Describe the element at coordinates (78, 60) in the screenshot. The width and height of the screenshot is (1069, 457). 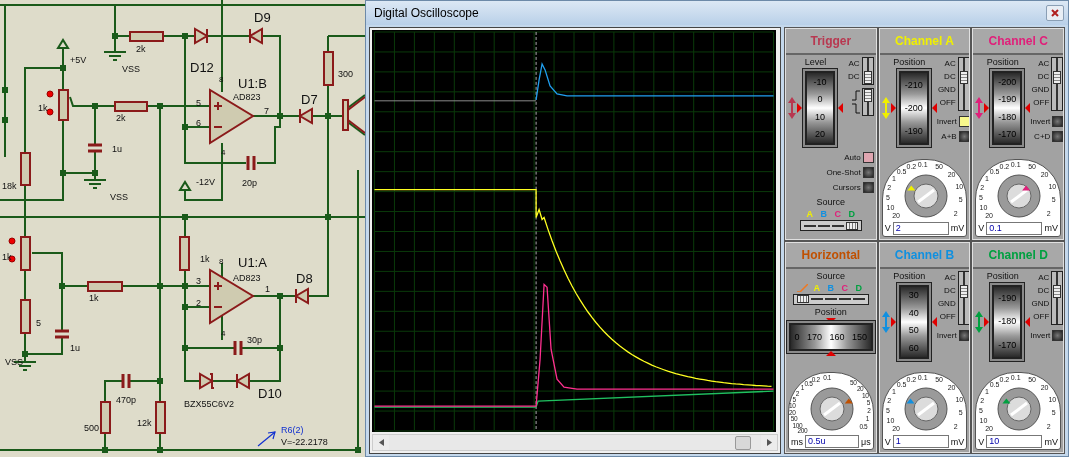
I see `component-label: +5V` at that location.